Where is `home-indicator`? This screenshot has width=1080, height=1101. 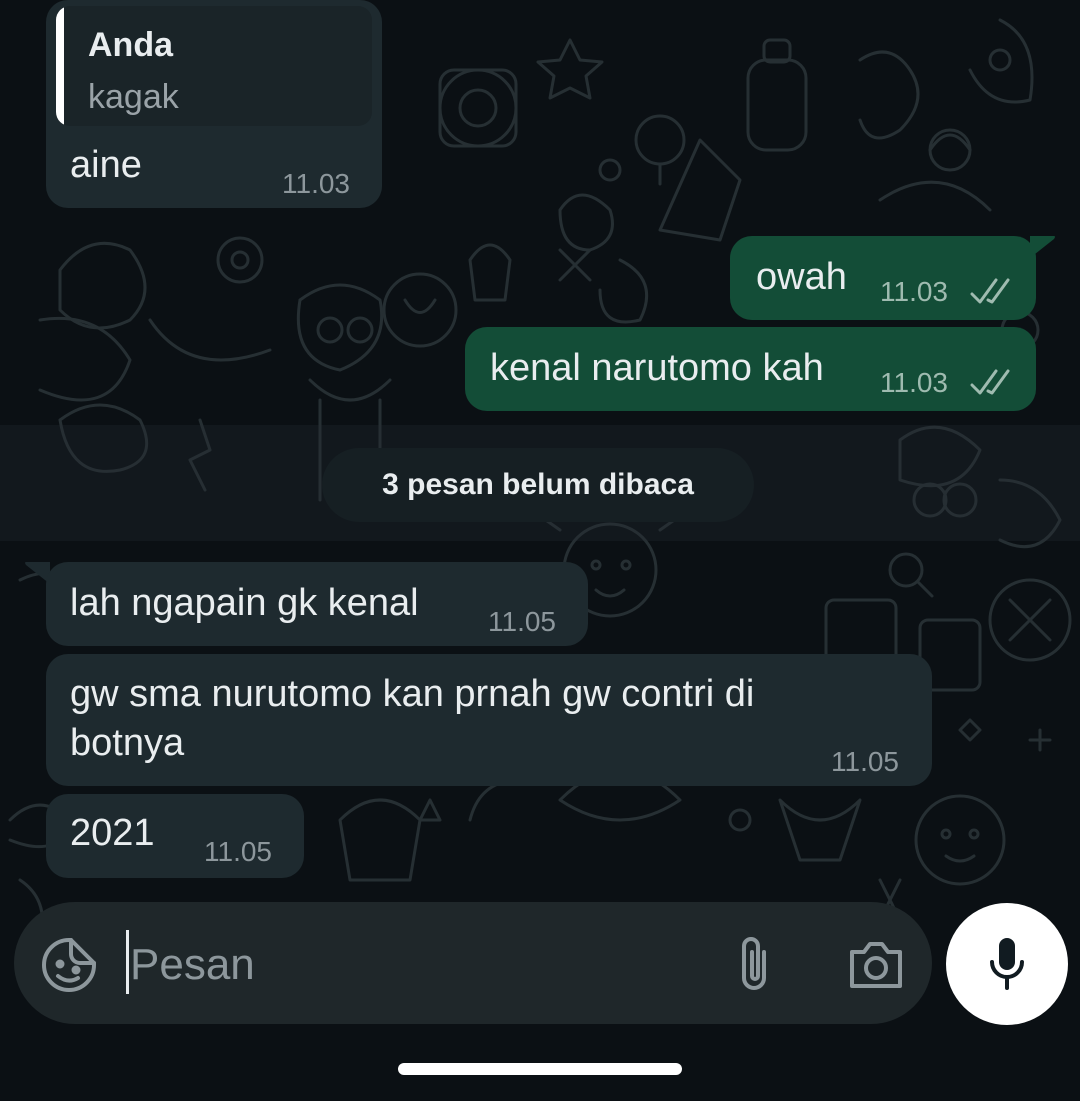 home-indicator is located at coordinates (540, 1069).